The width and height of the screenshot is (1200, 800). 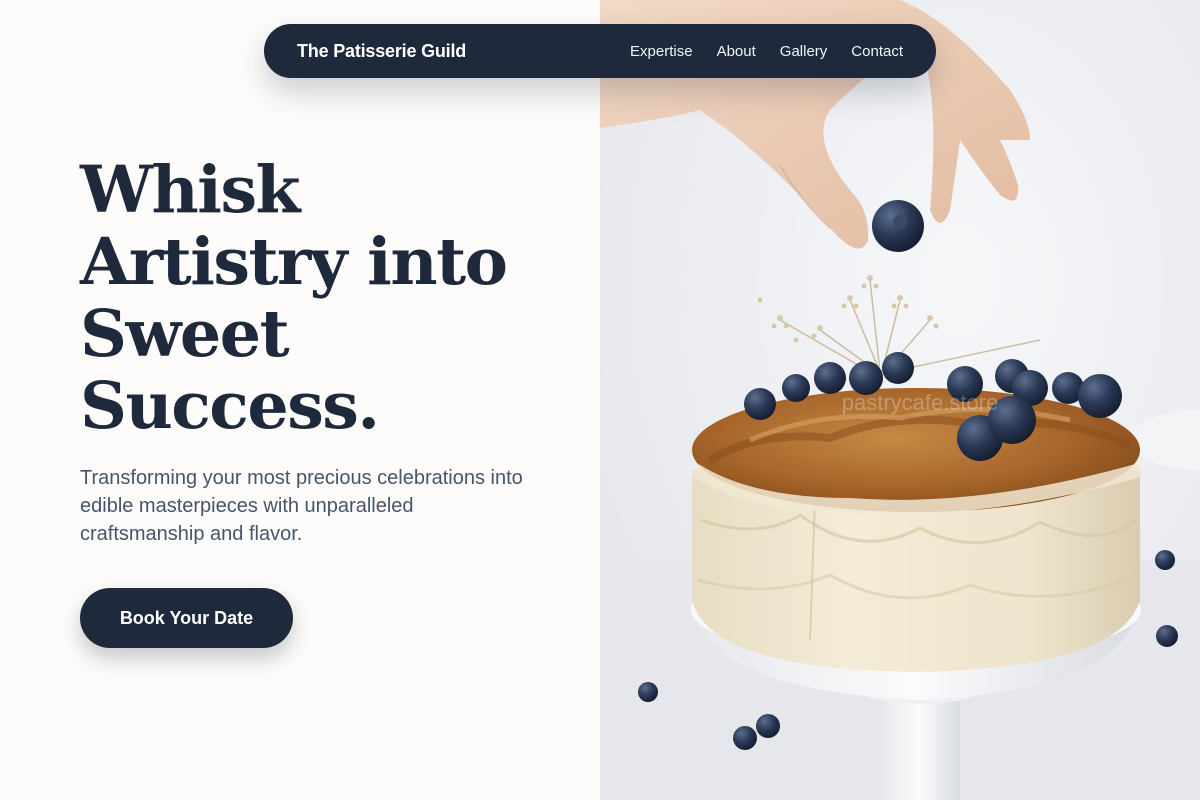 What do you see at coordinates (920, 402) in the screenshot?
I see `image-watermark: pastrycafe.store` at bounding box center [920, 402].